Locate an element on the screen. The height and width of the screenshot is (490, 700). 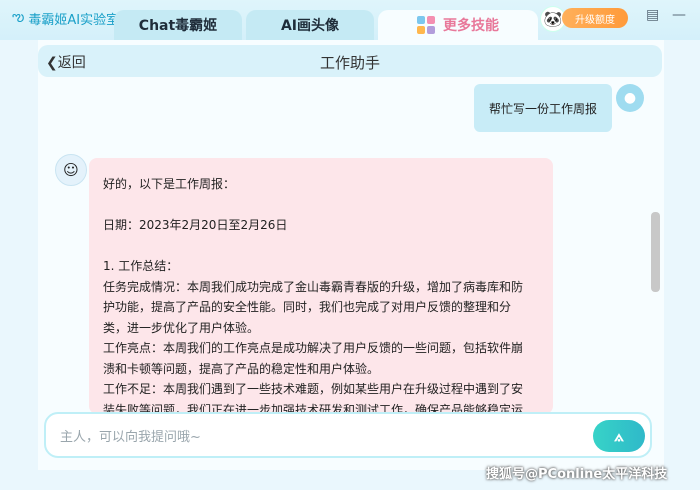
back-label: 返回 is located at coordinates (71, 63).